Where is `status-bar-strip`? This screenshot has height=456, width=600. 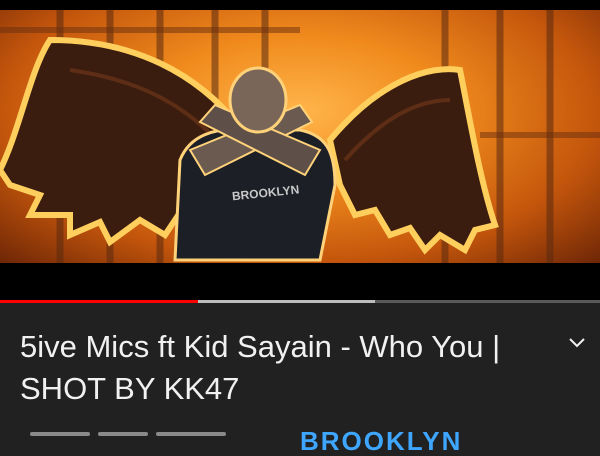
status-bar-strip is located at coordinates (300, 5).